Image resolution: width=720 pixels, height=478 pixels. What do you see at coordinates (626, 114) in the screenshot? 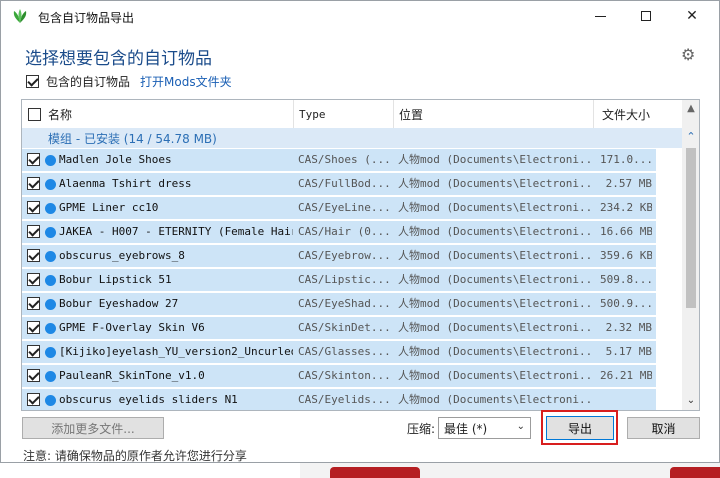
I see `column-size-label: 文件大小` at bounding box center [626, 114].